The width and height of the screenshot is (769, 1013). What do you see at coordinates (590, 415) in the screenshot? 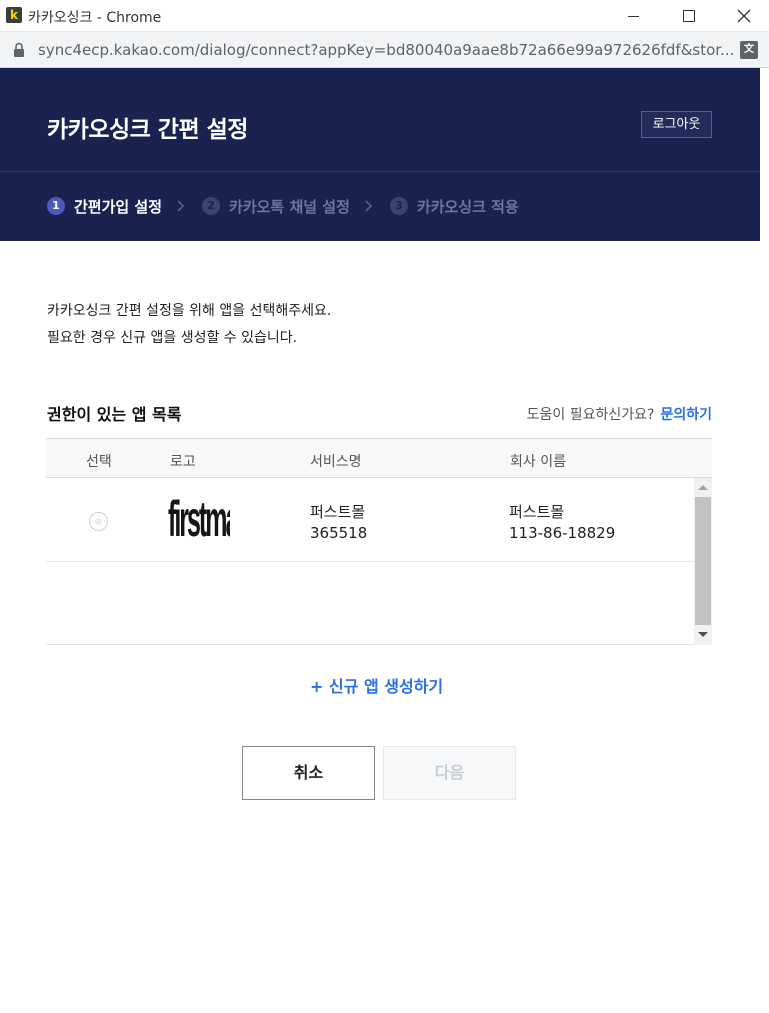
I see `help-text: 도움이 필요하신가요?` at bounding box center [590, 415].